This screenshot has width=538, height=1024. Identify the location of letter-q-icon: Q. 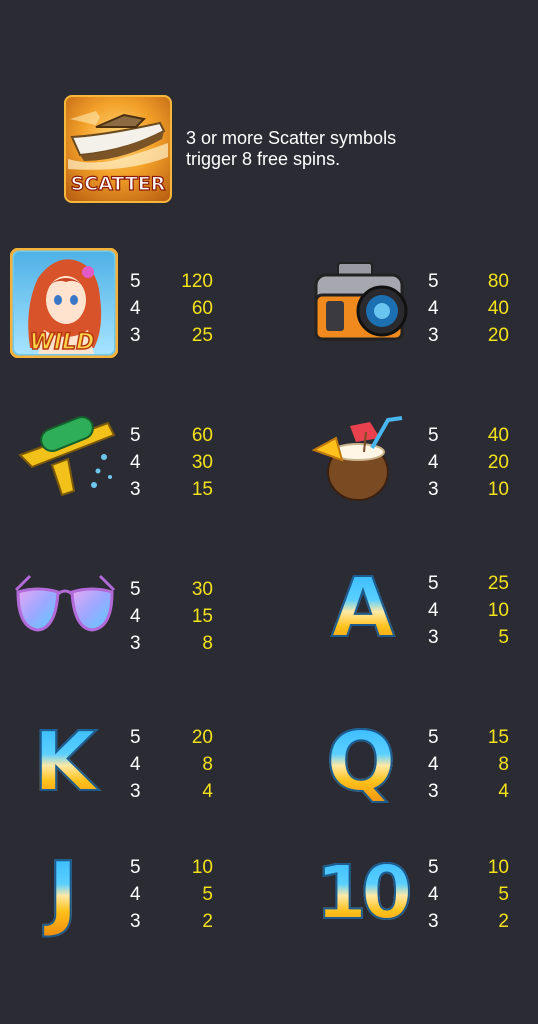
(361, 763).